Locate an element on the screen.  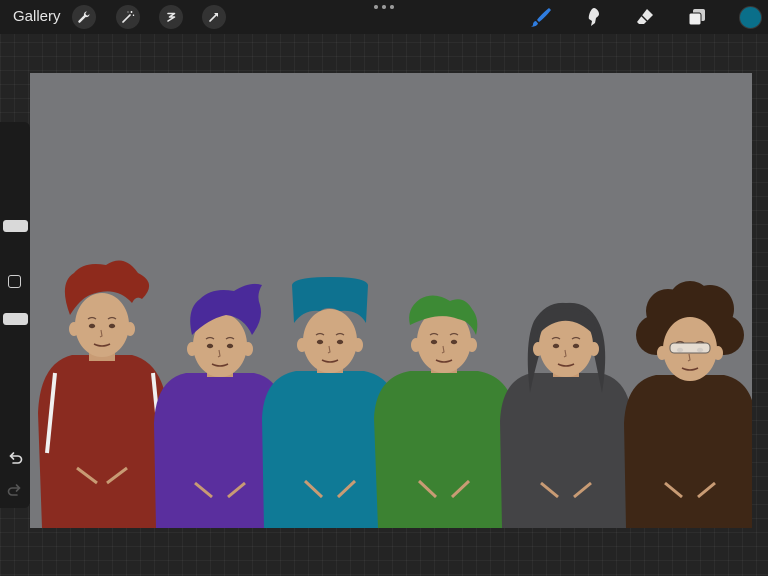
character-red is located at coordinates (103, 394).